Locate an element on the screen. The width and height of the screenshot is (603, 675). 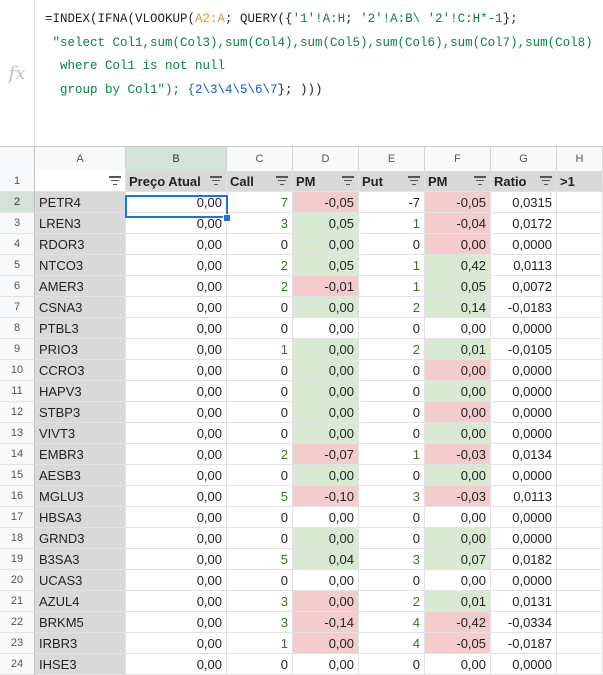
ratio-cell: -0,0105 is located at coordinates (524, 349).